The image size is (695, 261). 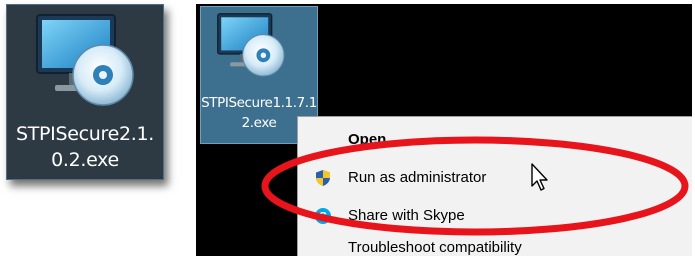 What do you see at coordinates (417, 177) in the screenshot?
I see `menu-item-label: Run as administrator` at bounding box center [417, 177].